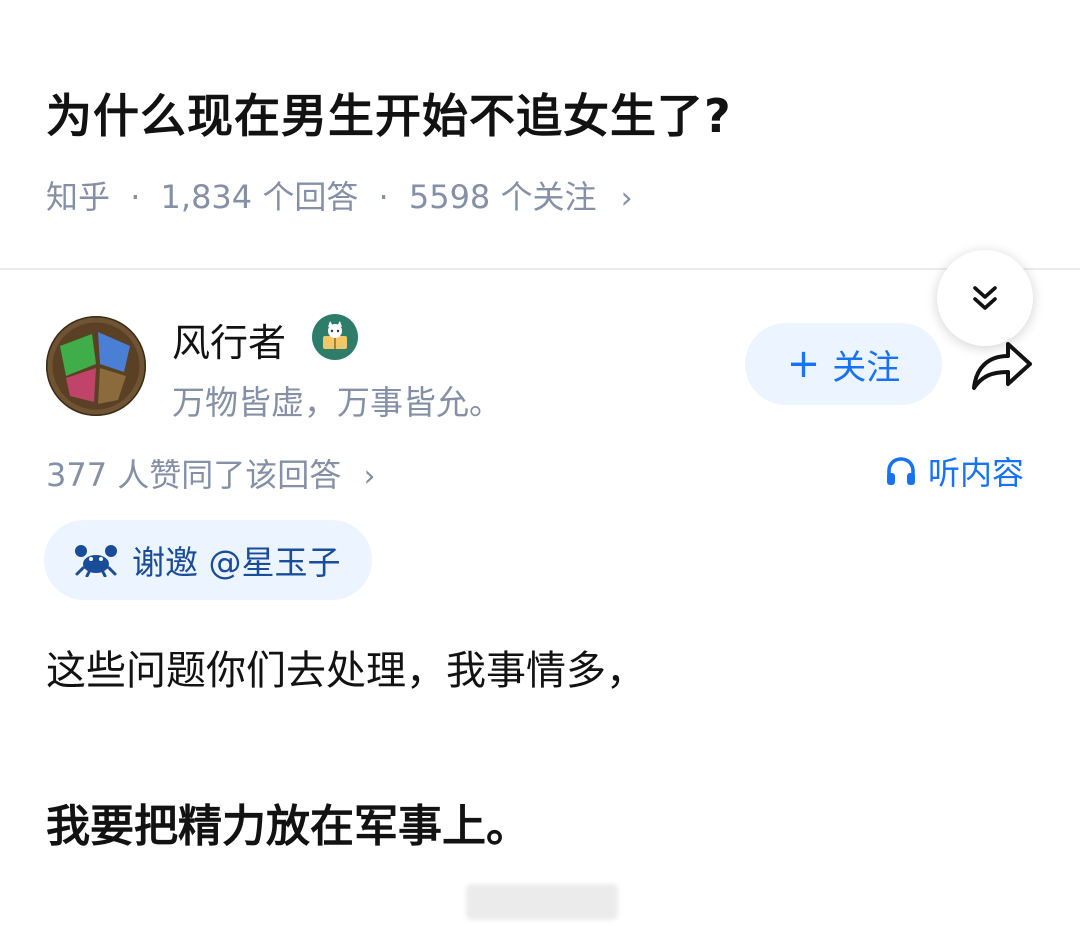 This screenshot has width=1080, height=930. Describe the element at coordinates (259, 197) in the screenshot. I see `answers-count: 1,834 个回答` at that location.